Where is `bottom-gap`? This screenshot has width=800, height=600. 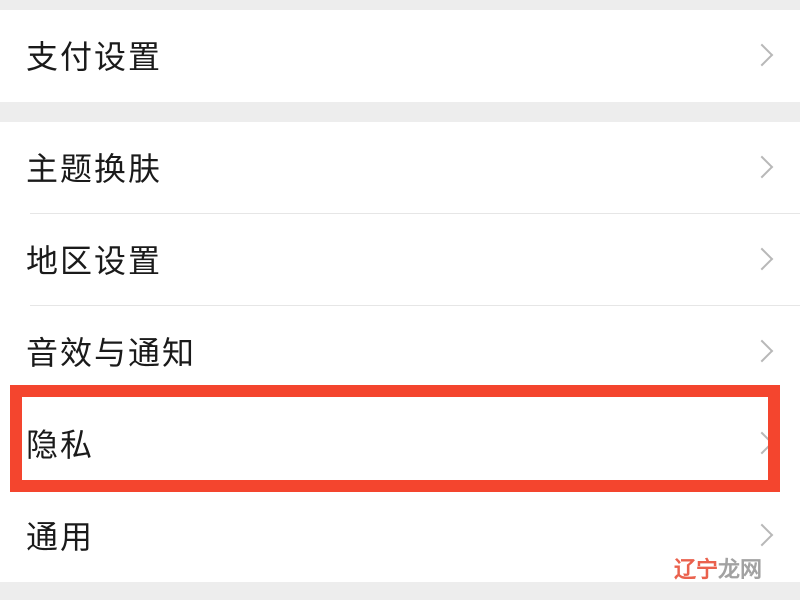 bottom-gap is located at coordinates (400, 589).